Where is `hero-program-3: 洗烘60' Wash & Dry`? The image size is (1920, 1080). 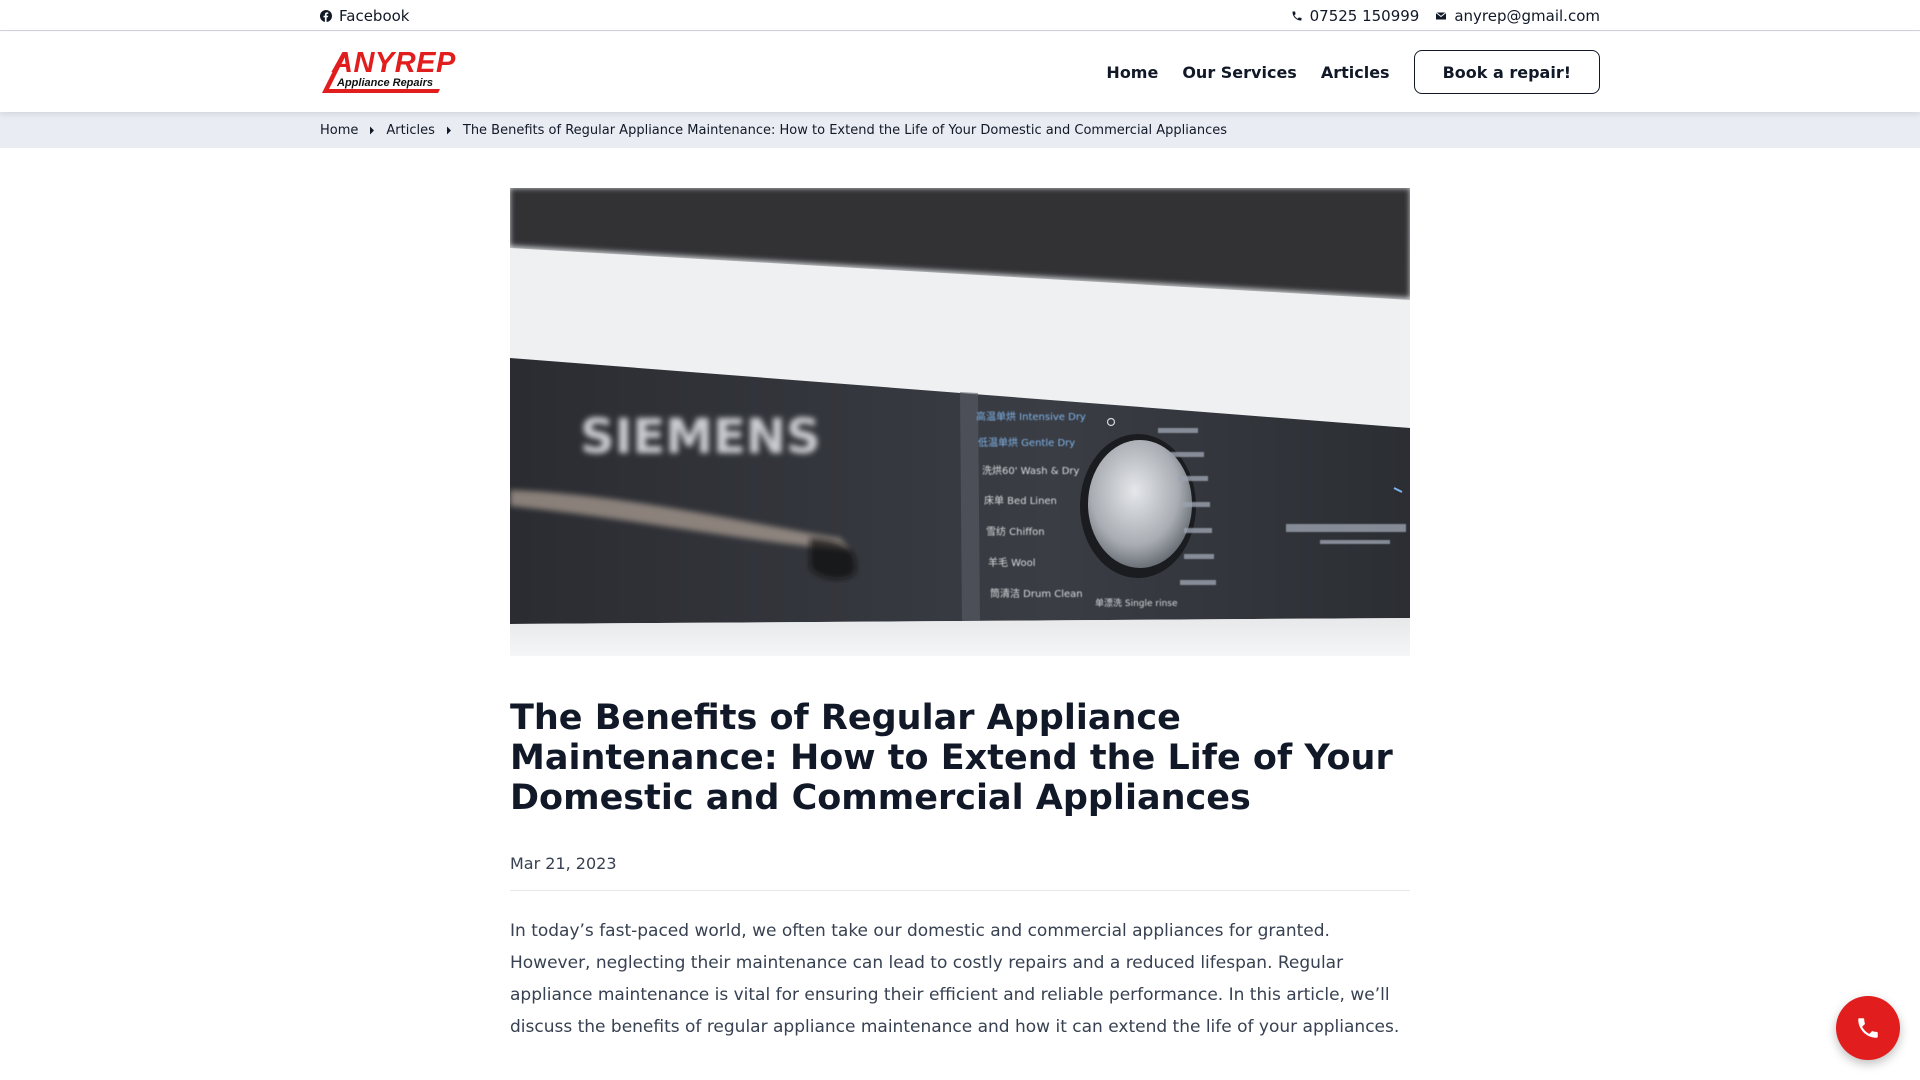
hero-program-3: 洗烘60' Wash & Dry is located at coordinates (1031, 471).